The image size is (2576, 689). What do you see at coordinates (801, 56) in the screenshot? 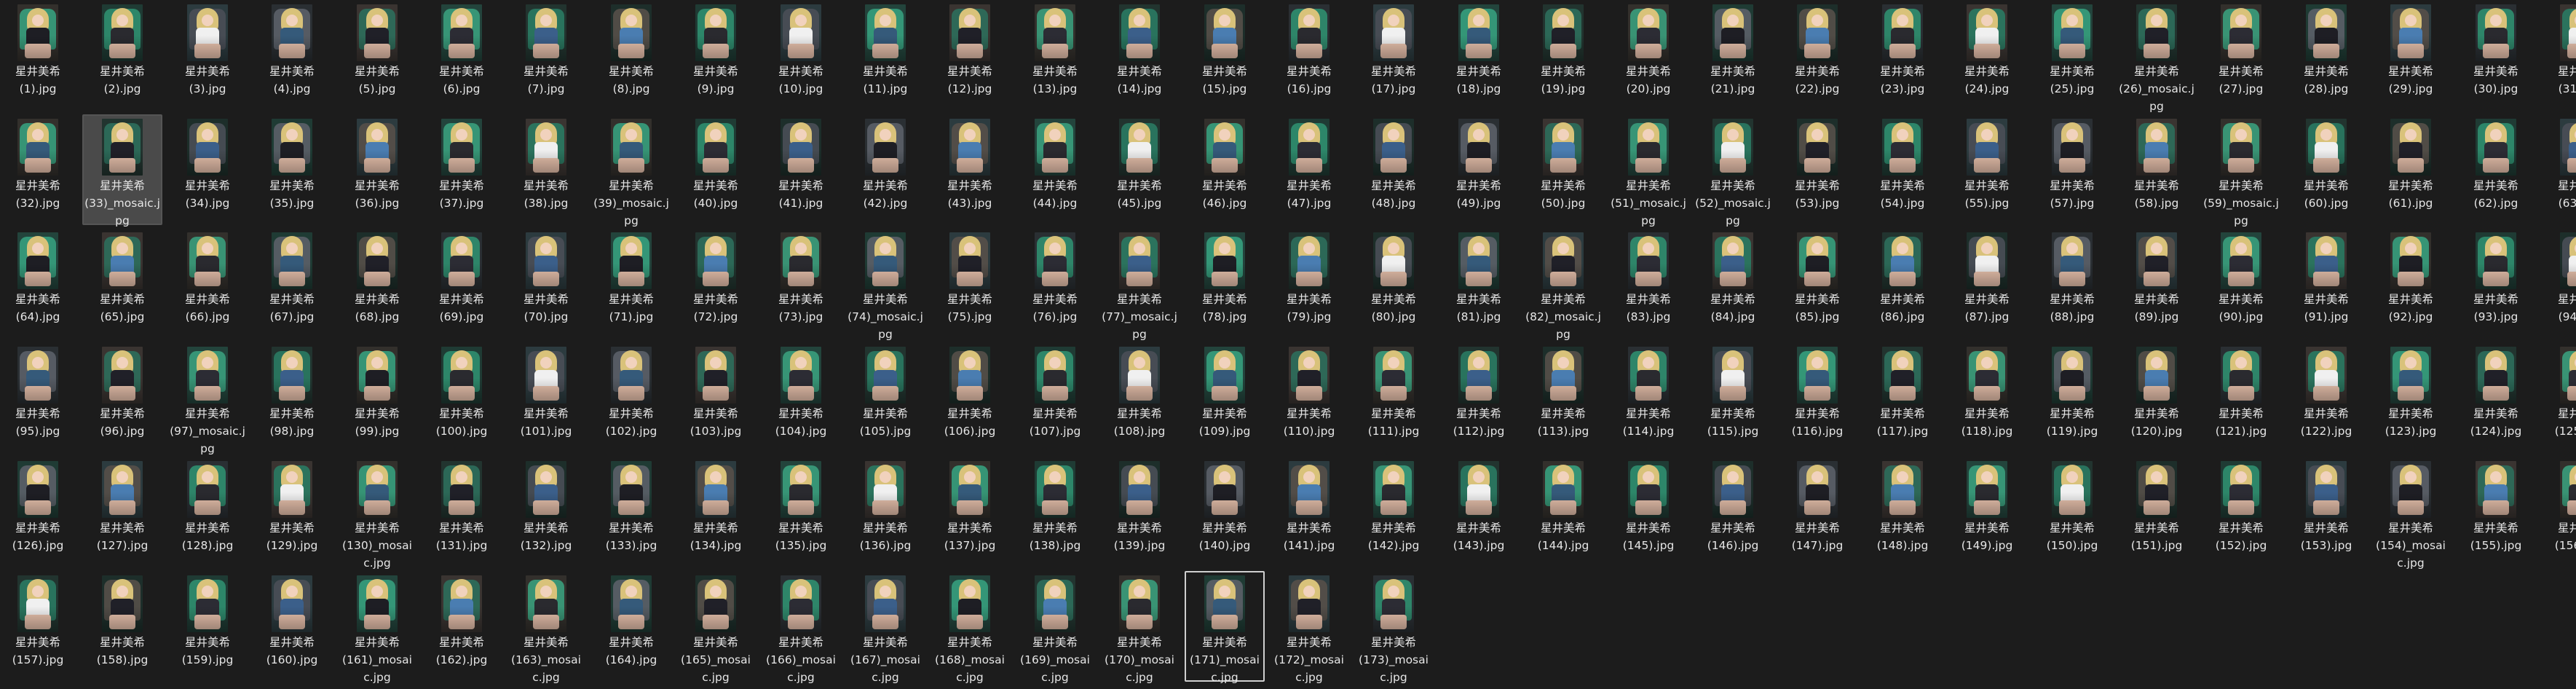
I see `file-item: 星井美希 (10).jpg` at bounding box center [801, 56].